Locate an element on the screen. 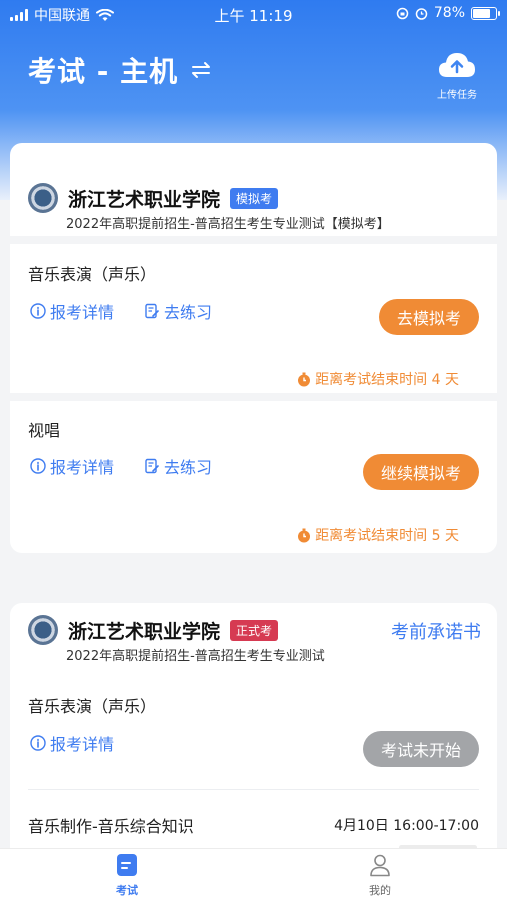 The image size is (507, 900). bottom-tab-bar: 考试 我的 is located at coordinates (253, 874).